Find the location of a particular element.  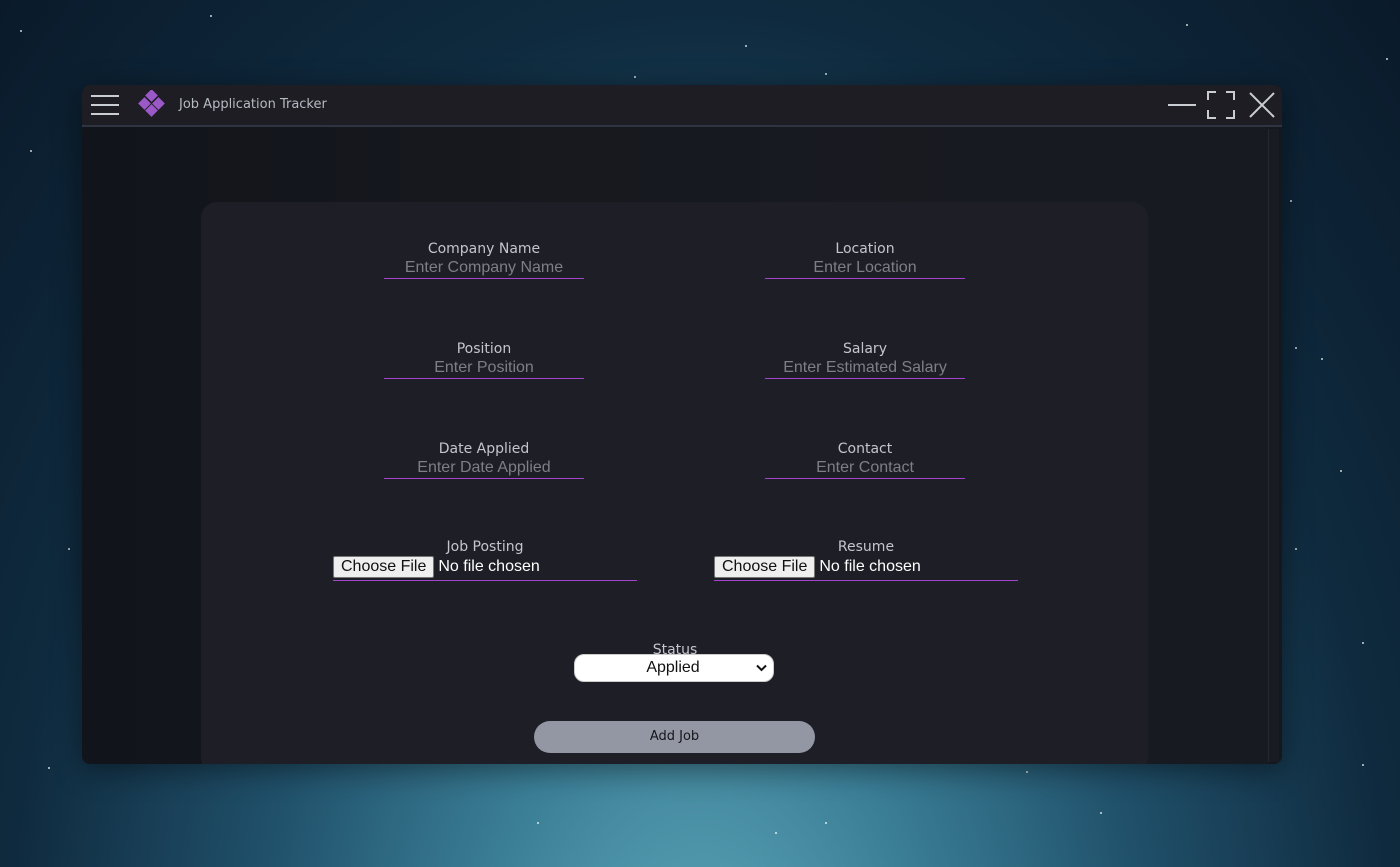

salary-field: Salary is located at coordinates (865, 359).